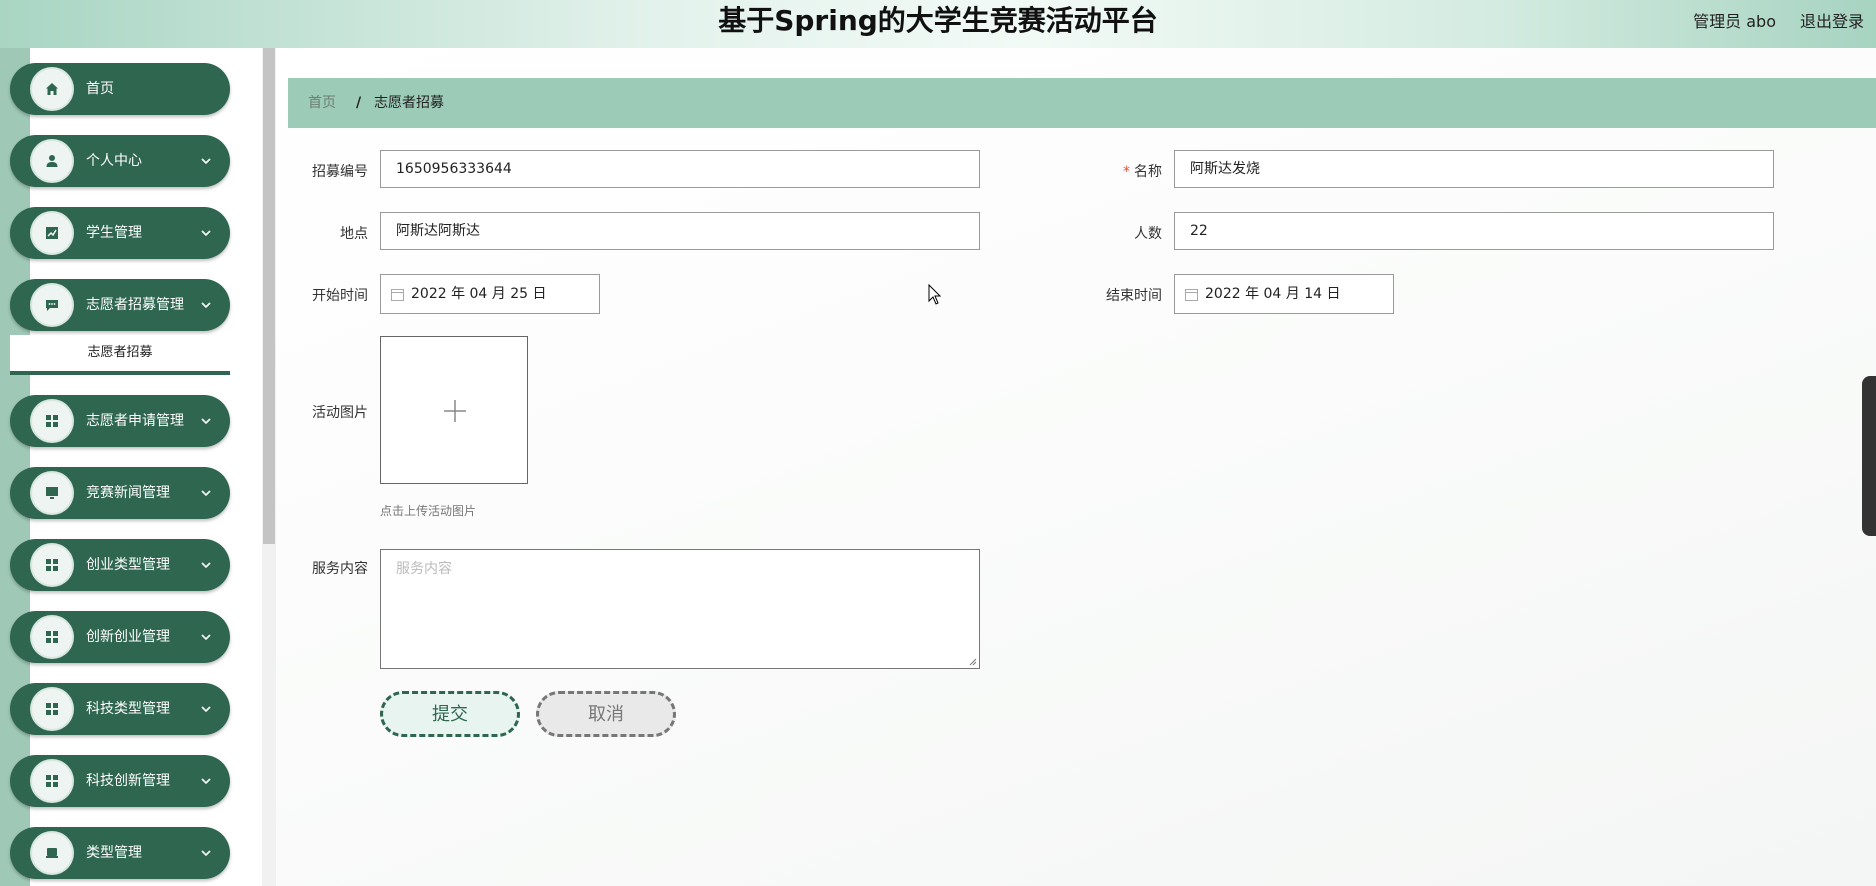 This screenshot has width=1876, height=886. What do you see at coordinates (340, 413) in the screenshot?
I see `image-label: 活动图片` at bounding box center [340, 413].